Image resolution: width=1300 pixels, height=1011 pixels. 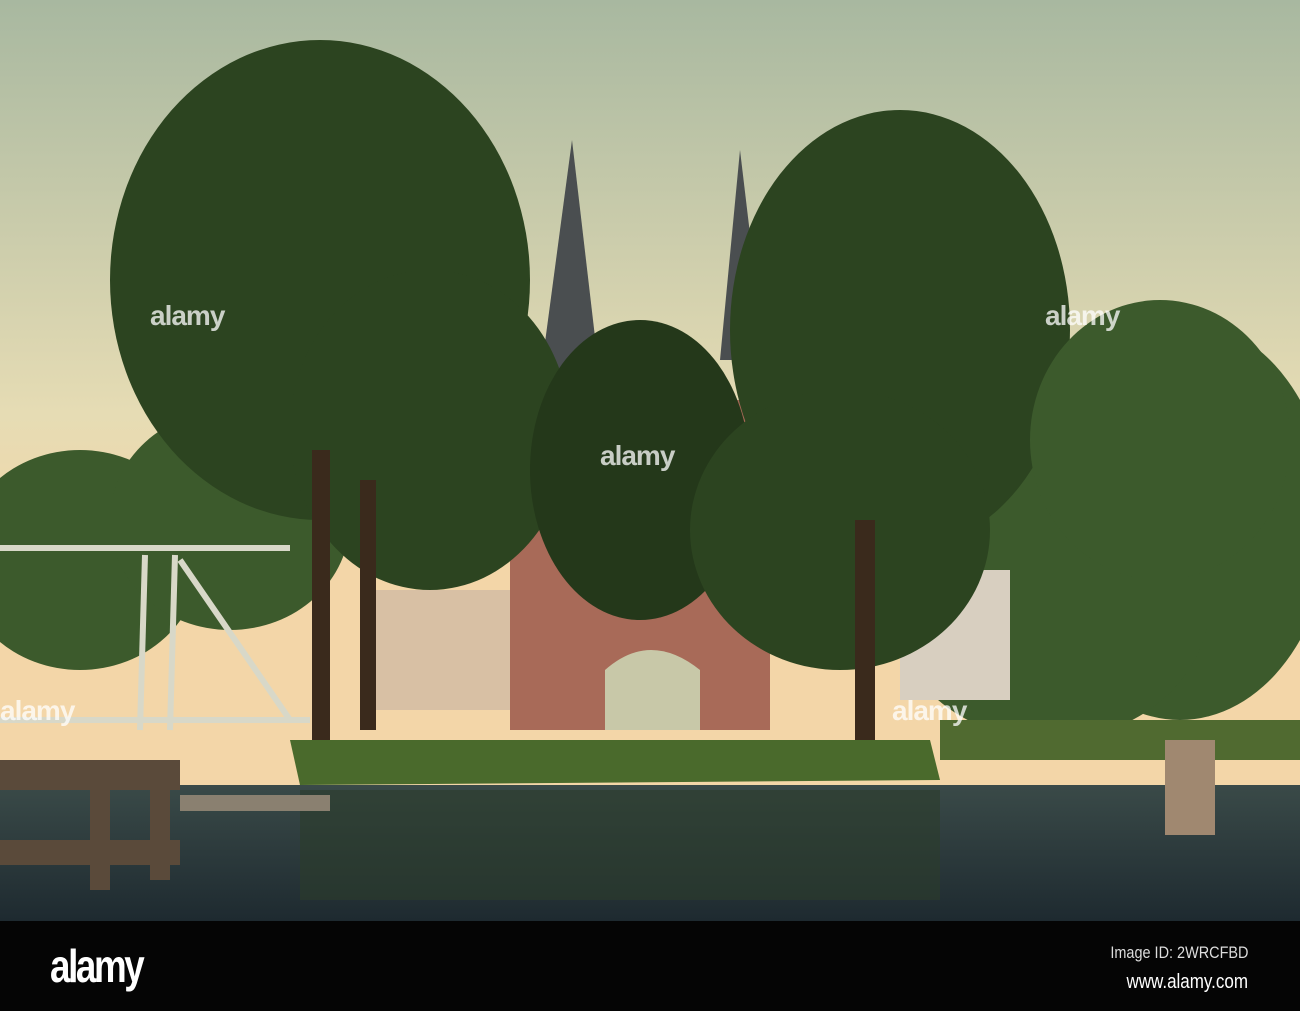 I want to click on website-link: www.alamy.com, so click(x=1187, y=982).